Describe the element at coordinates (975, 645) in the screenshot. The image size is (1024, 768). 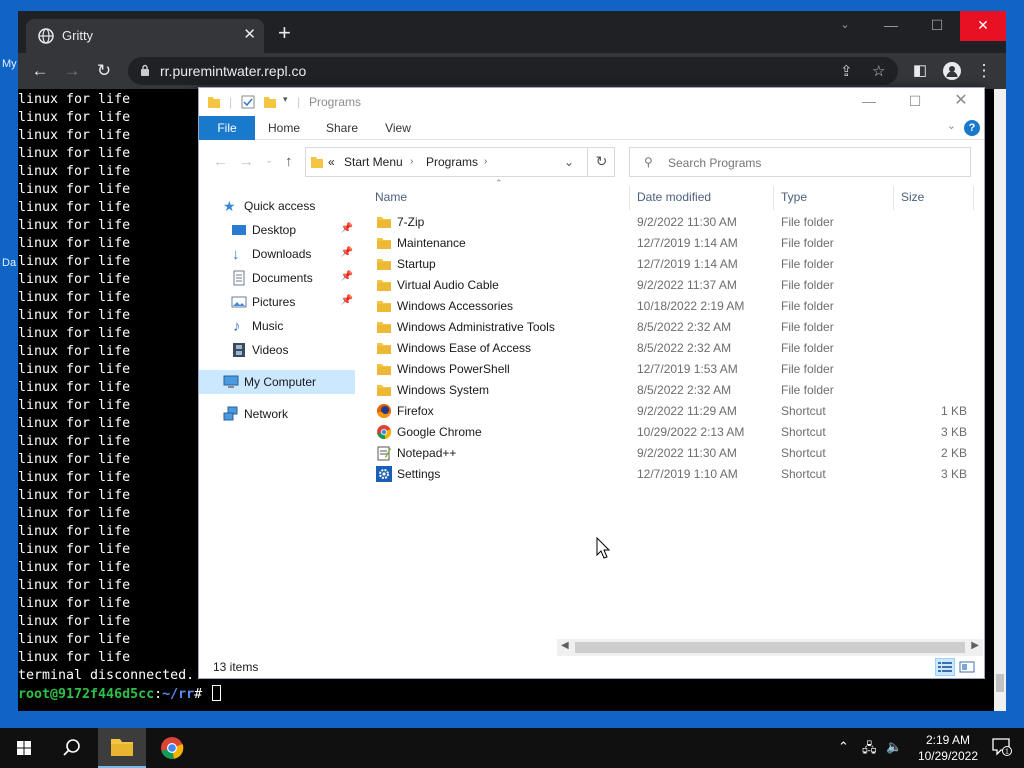
I see `scroll-right-icon: ▶` at that location.